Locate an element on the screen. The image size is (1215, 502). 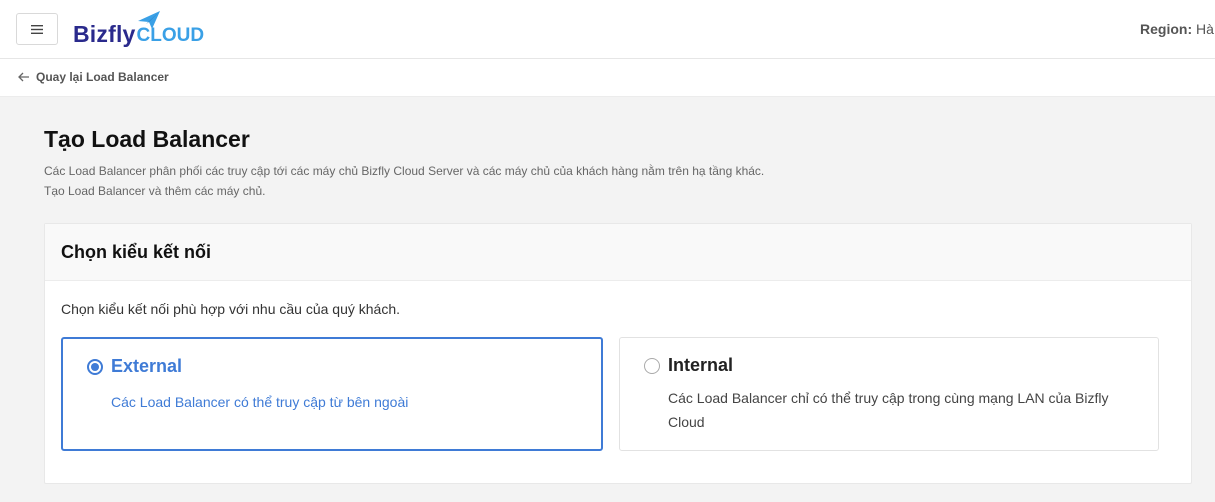
page-description-line-2: Tạo Load Balancer và thêm các máy chủ. is located at coordinates (155, 191).